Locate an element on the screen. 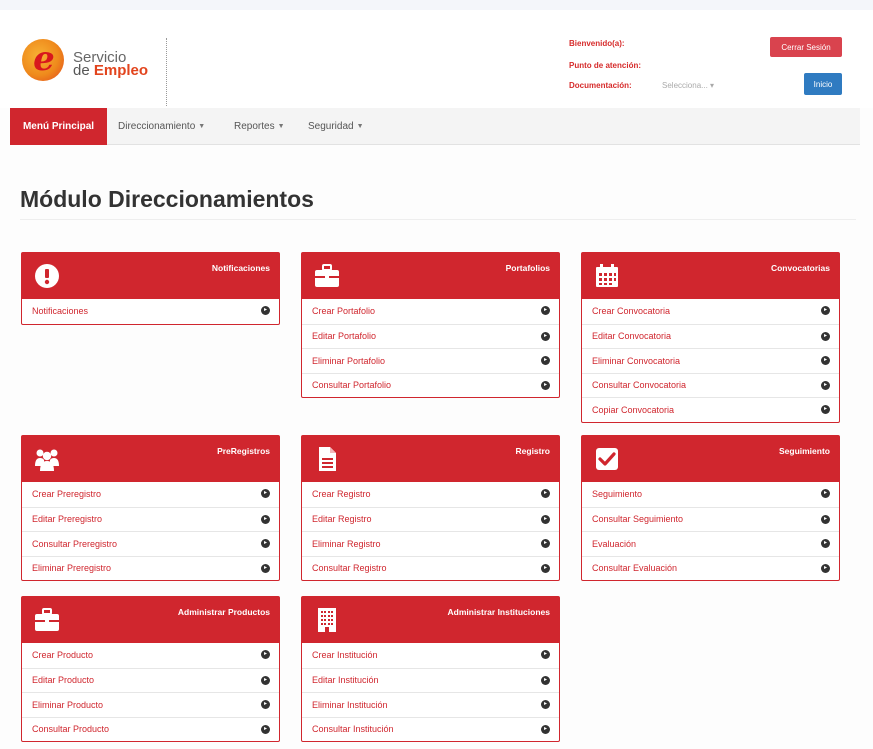 The height and width of the screenshot is (749, 873). inicio-button: Inicio is located at coordinates (823, 84).